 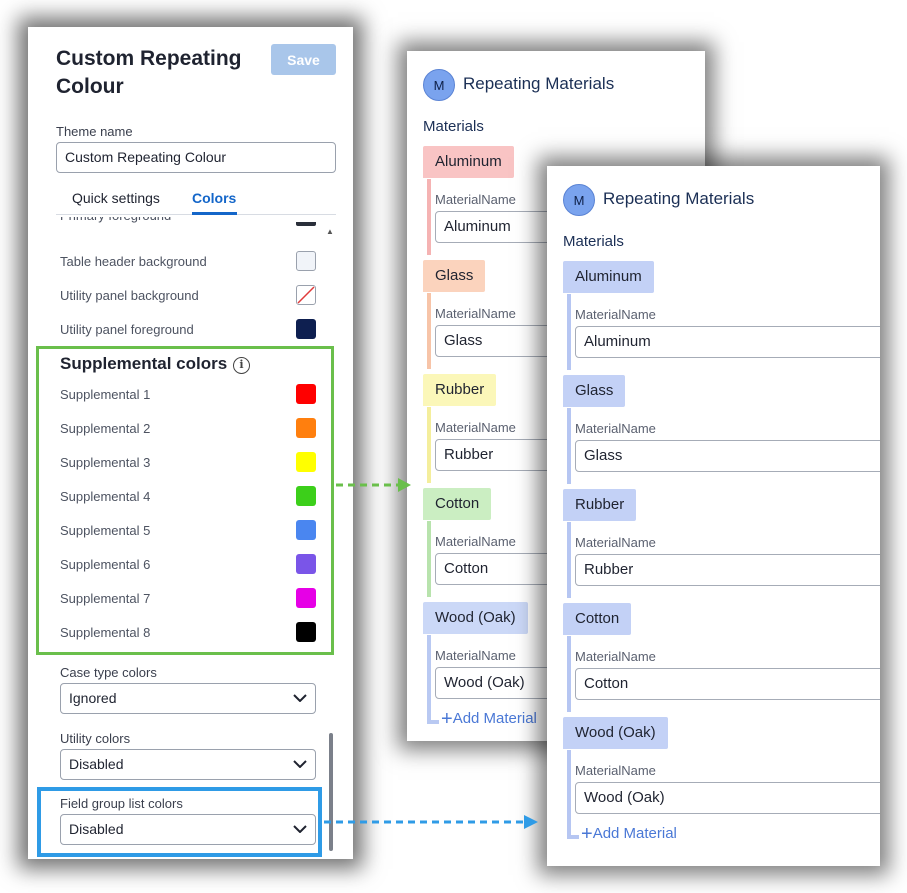 What do you see at coordinates (431, 653) in the screenshot?
I see `connector-arrows` at bounding box center [431, 653].